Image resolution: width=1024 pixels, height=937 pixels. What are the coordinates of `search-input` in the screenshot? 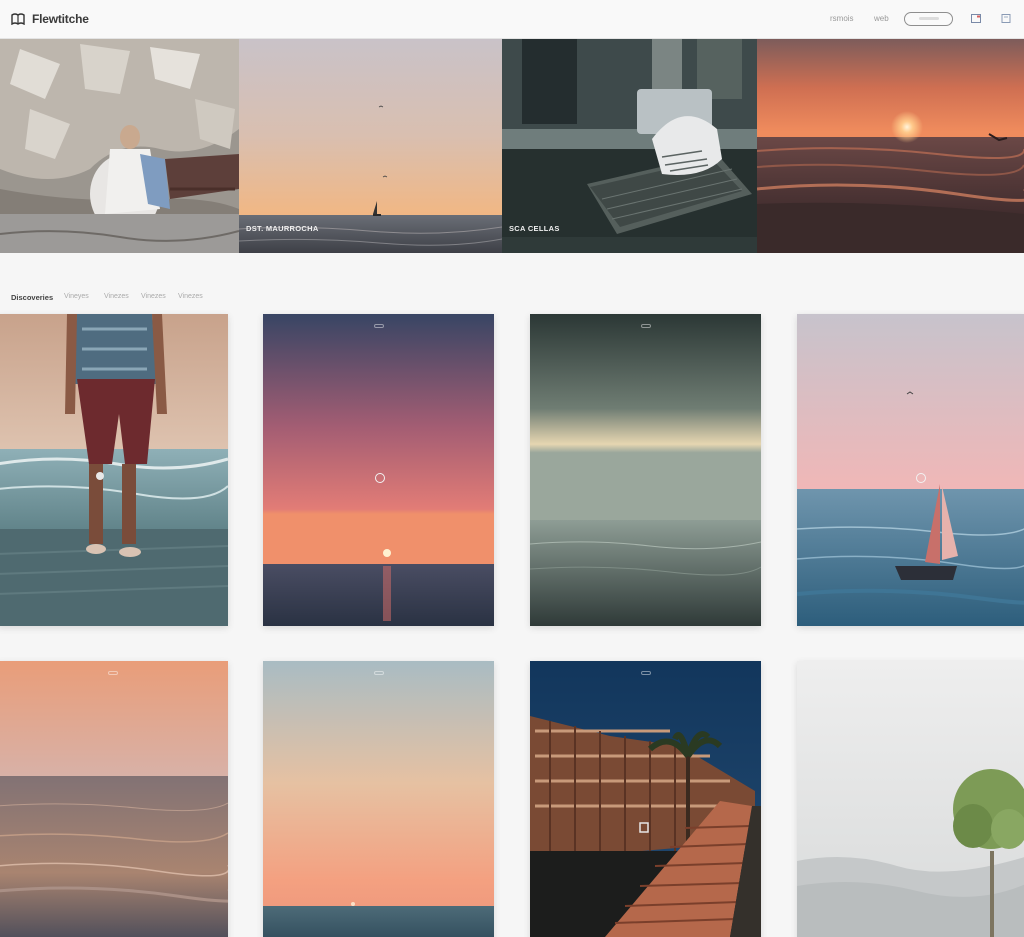 It's located at (928, 19).